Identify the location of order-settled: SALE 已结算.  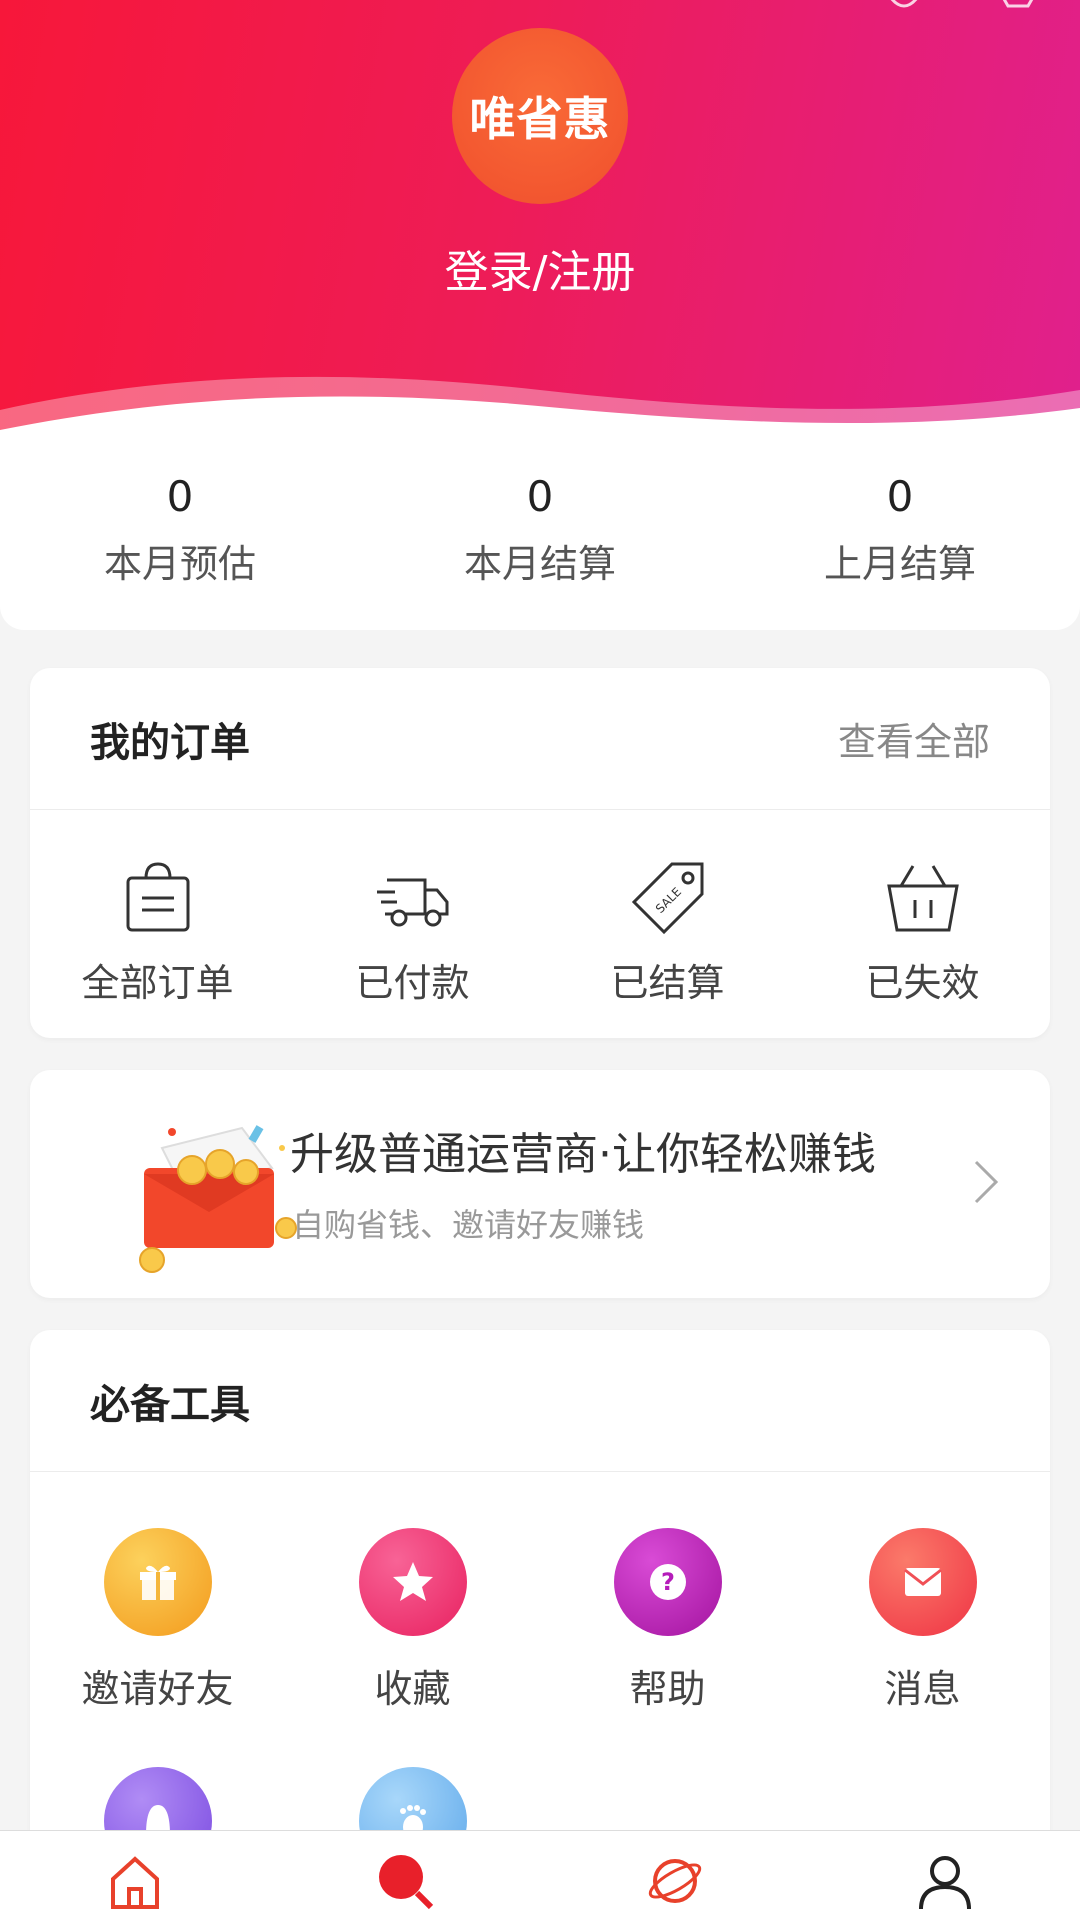
(667, 924).